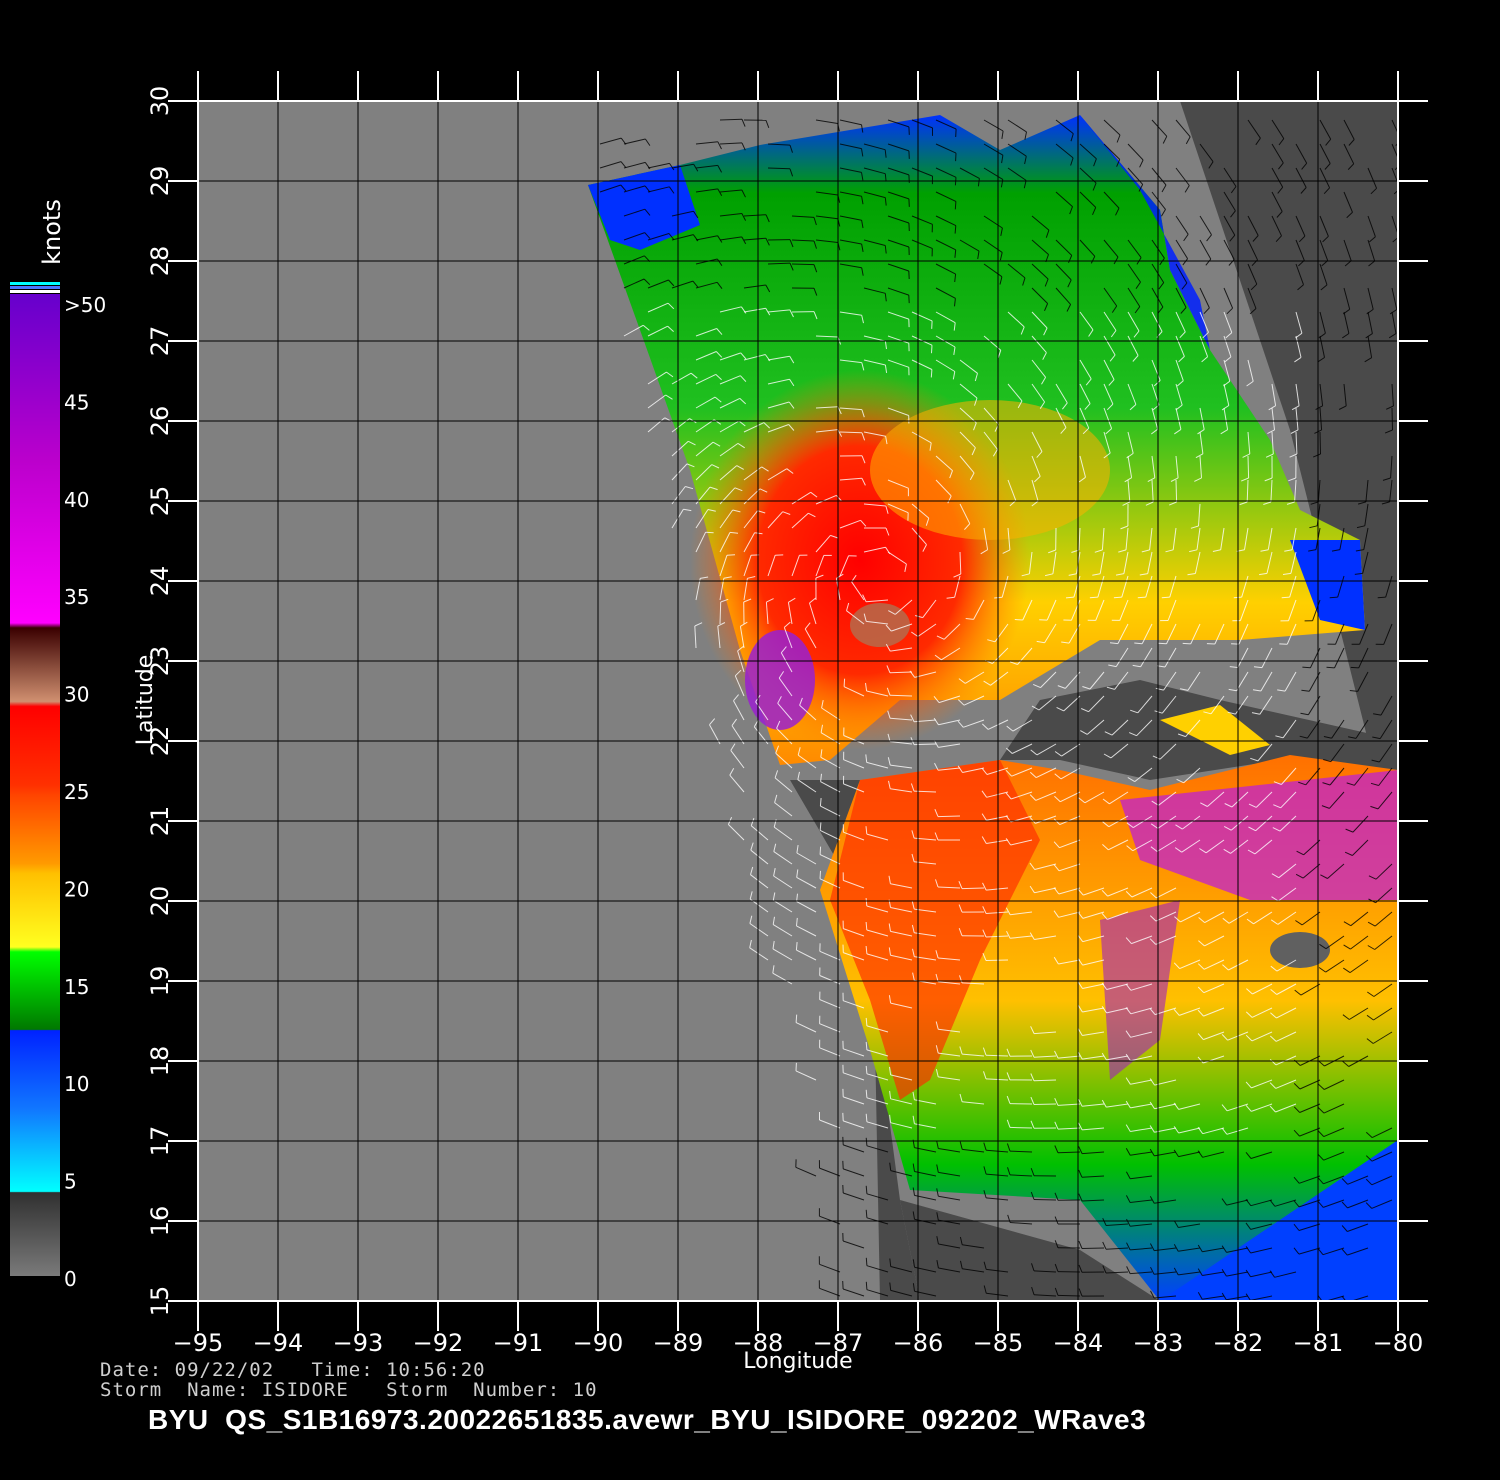 The height and width of the screenshot is (1480, 1500). Describe the element at coordinates (35, 291) in the screenshot. I see `colorbar-top-white` at that location.